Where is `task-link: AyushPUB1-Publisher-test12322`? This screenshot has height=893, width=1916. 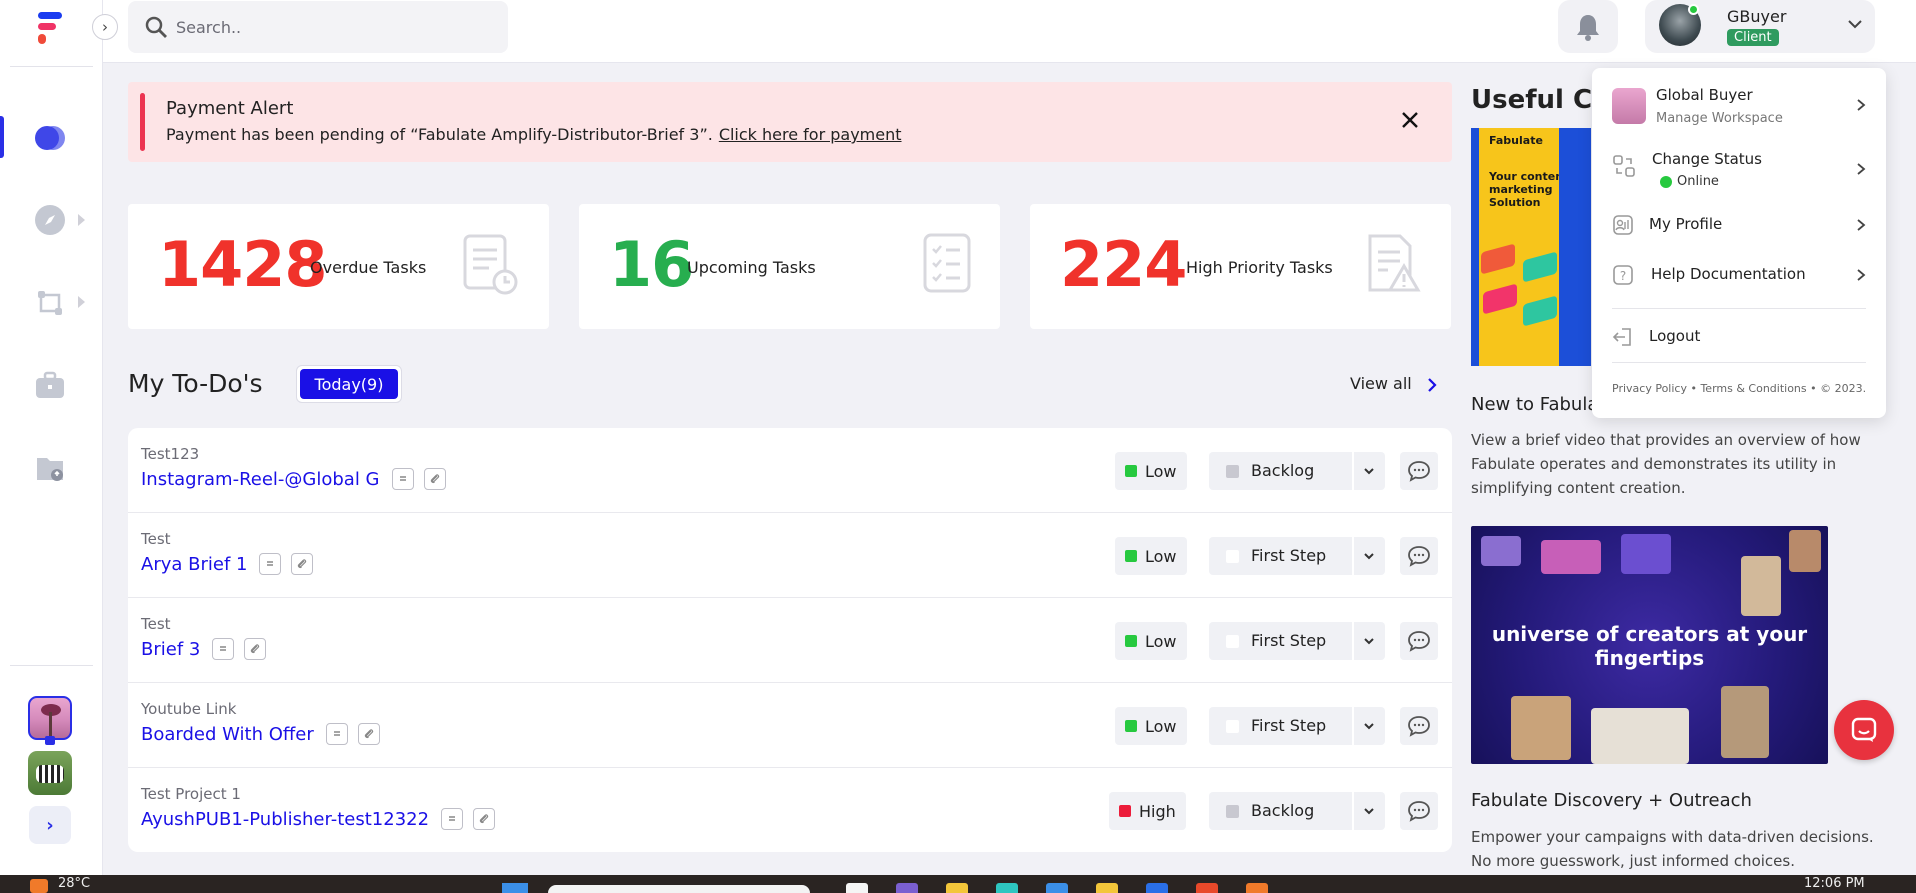
task-link: AyushPUB1-Publisher-test12322 is located at coordinates (285, 819).